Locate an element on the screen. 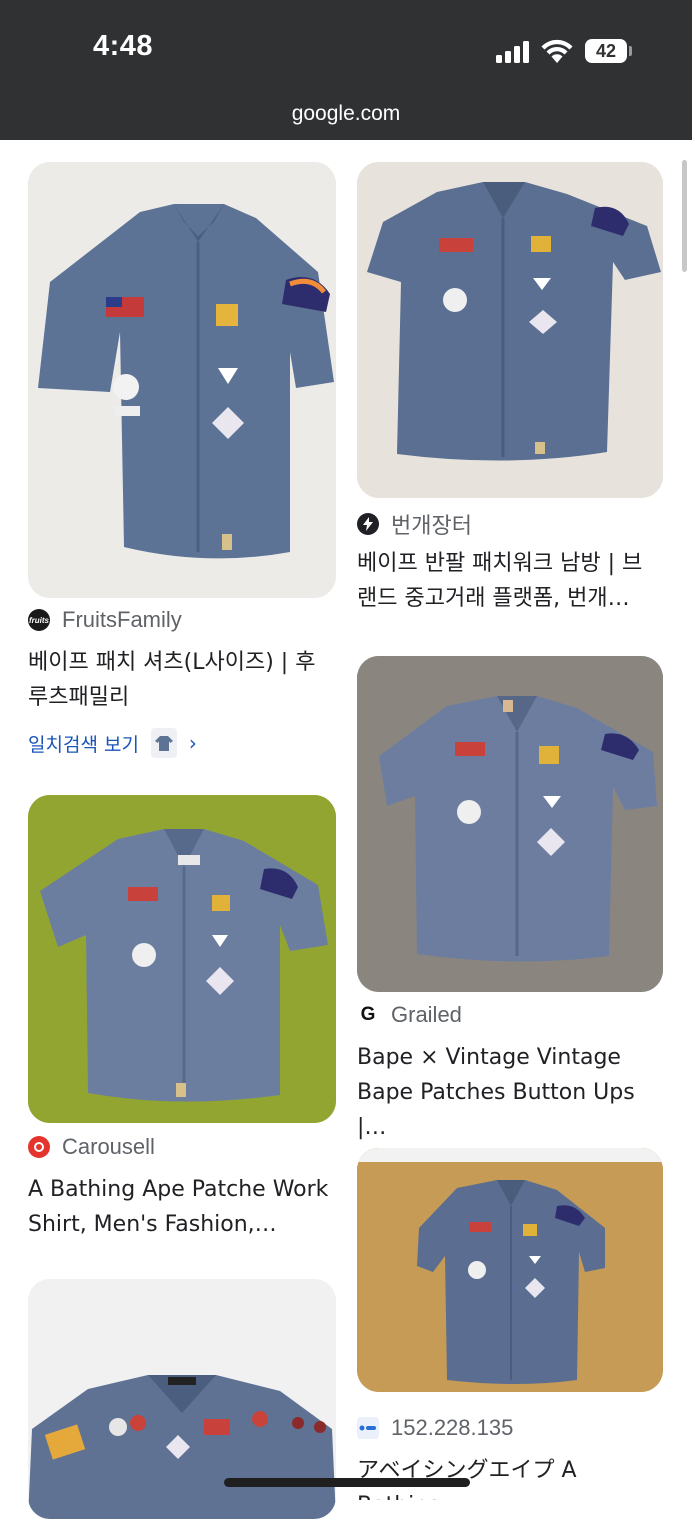 This screenshot has height=1519, width=692. carousell-logo-icon is located at coordinates (39, 1147).